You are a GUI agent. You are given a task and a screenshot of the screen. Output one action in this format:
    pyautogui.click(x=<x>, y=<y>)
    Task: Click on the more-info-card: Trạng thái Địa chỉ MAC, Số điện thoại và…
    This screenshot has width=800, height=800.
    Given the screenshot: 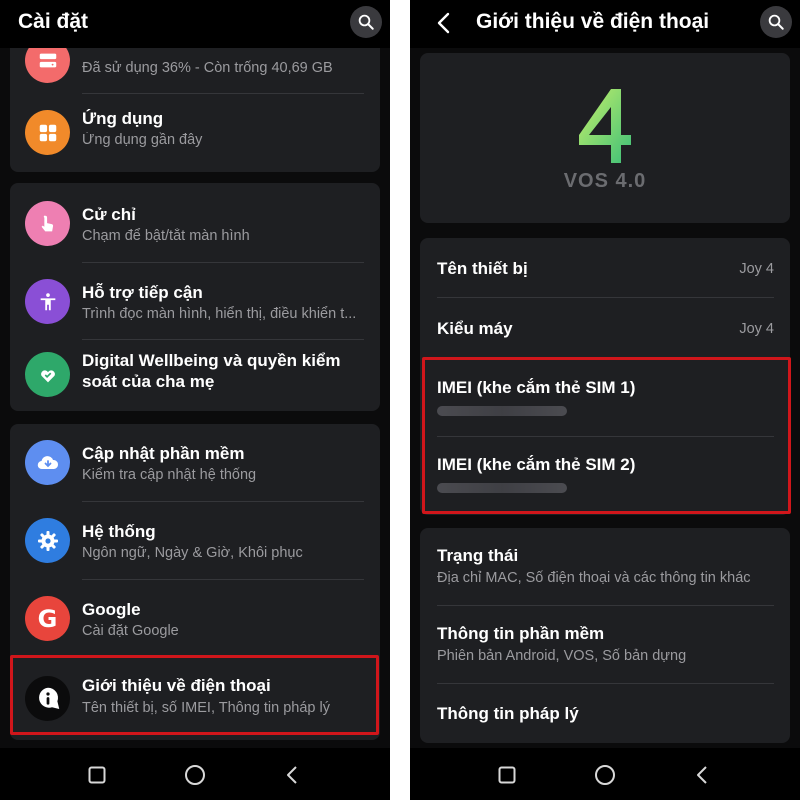 What is the action you would take?
    pyautogui.click(x=605, y=635)
    